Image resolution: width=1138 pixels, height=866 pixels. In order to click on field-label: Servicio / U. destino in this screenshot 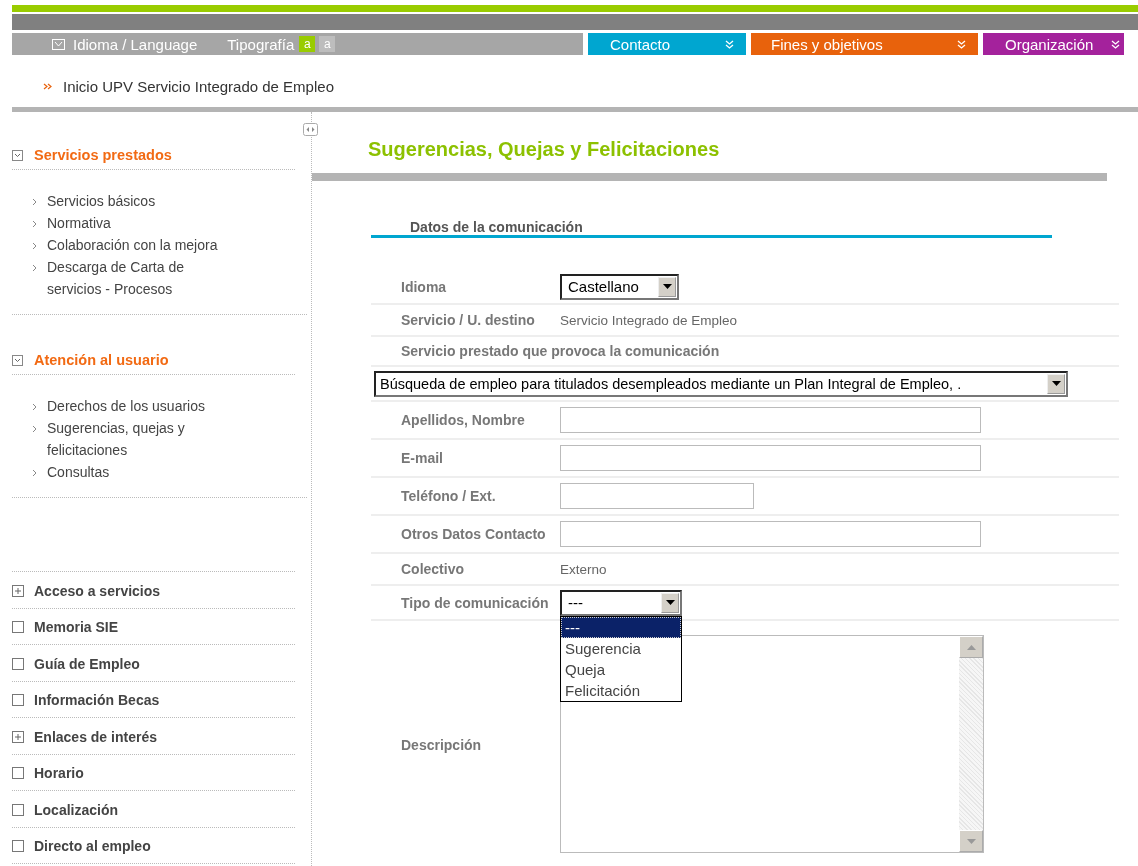, I will do `click(468, 320)`.